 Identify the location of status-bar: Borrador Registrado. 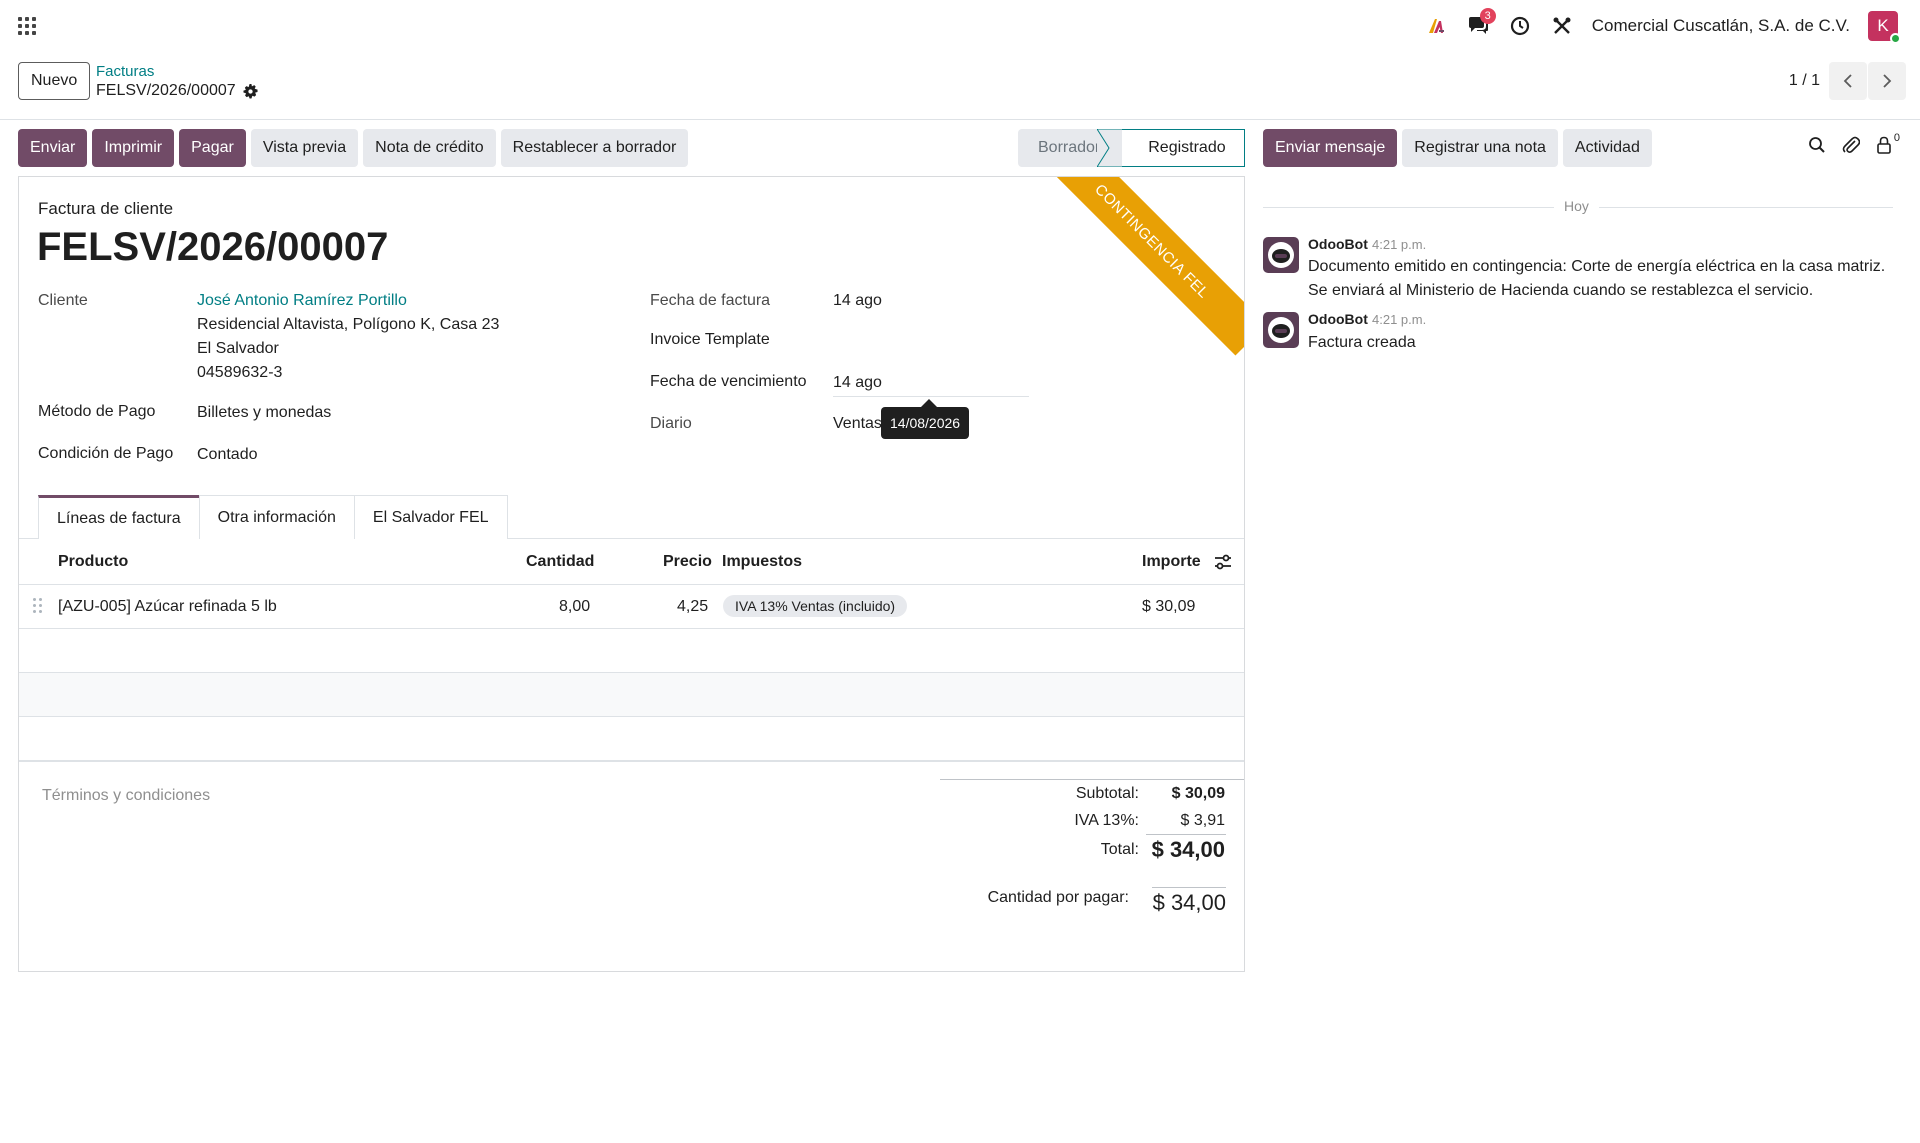
(1131, 148).